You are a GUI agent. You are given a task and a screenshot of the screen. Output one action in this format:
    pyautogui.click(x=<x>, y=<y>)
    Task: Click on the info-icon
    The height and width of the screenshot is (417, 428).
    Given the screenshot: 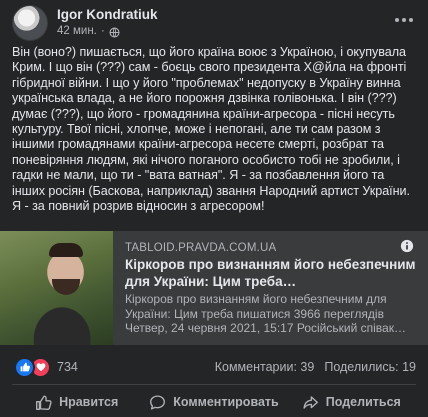 What is the action you would take?
    pyautogui.click(x=407, y=246)
    